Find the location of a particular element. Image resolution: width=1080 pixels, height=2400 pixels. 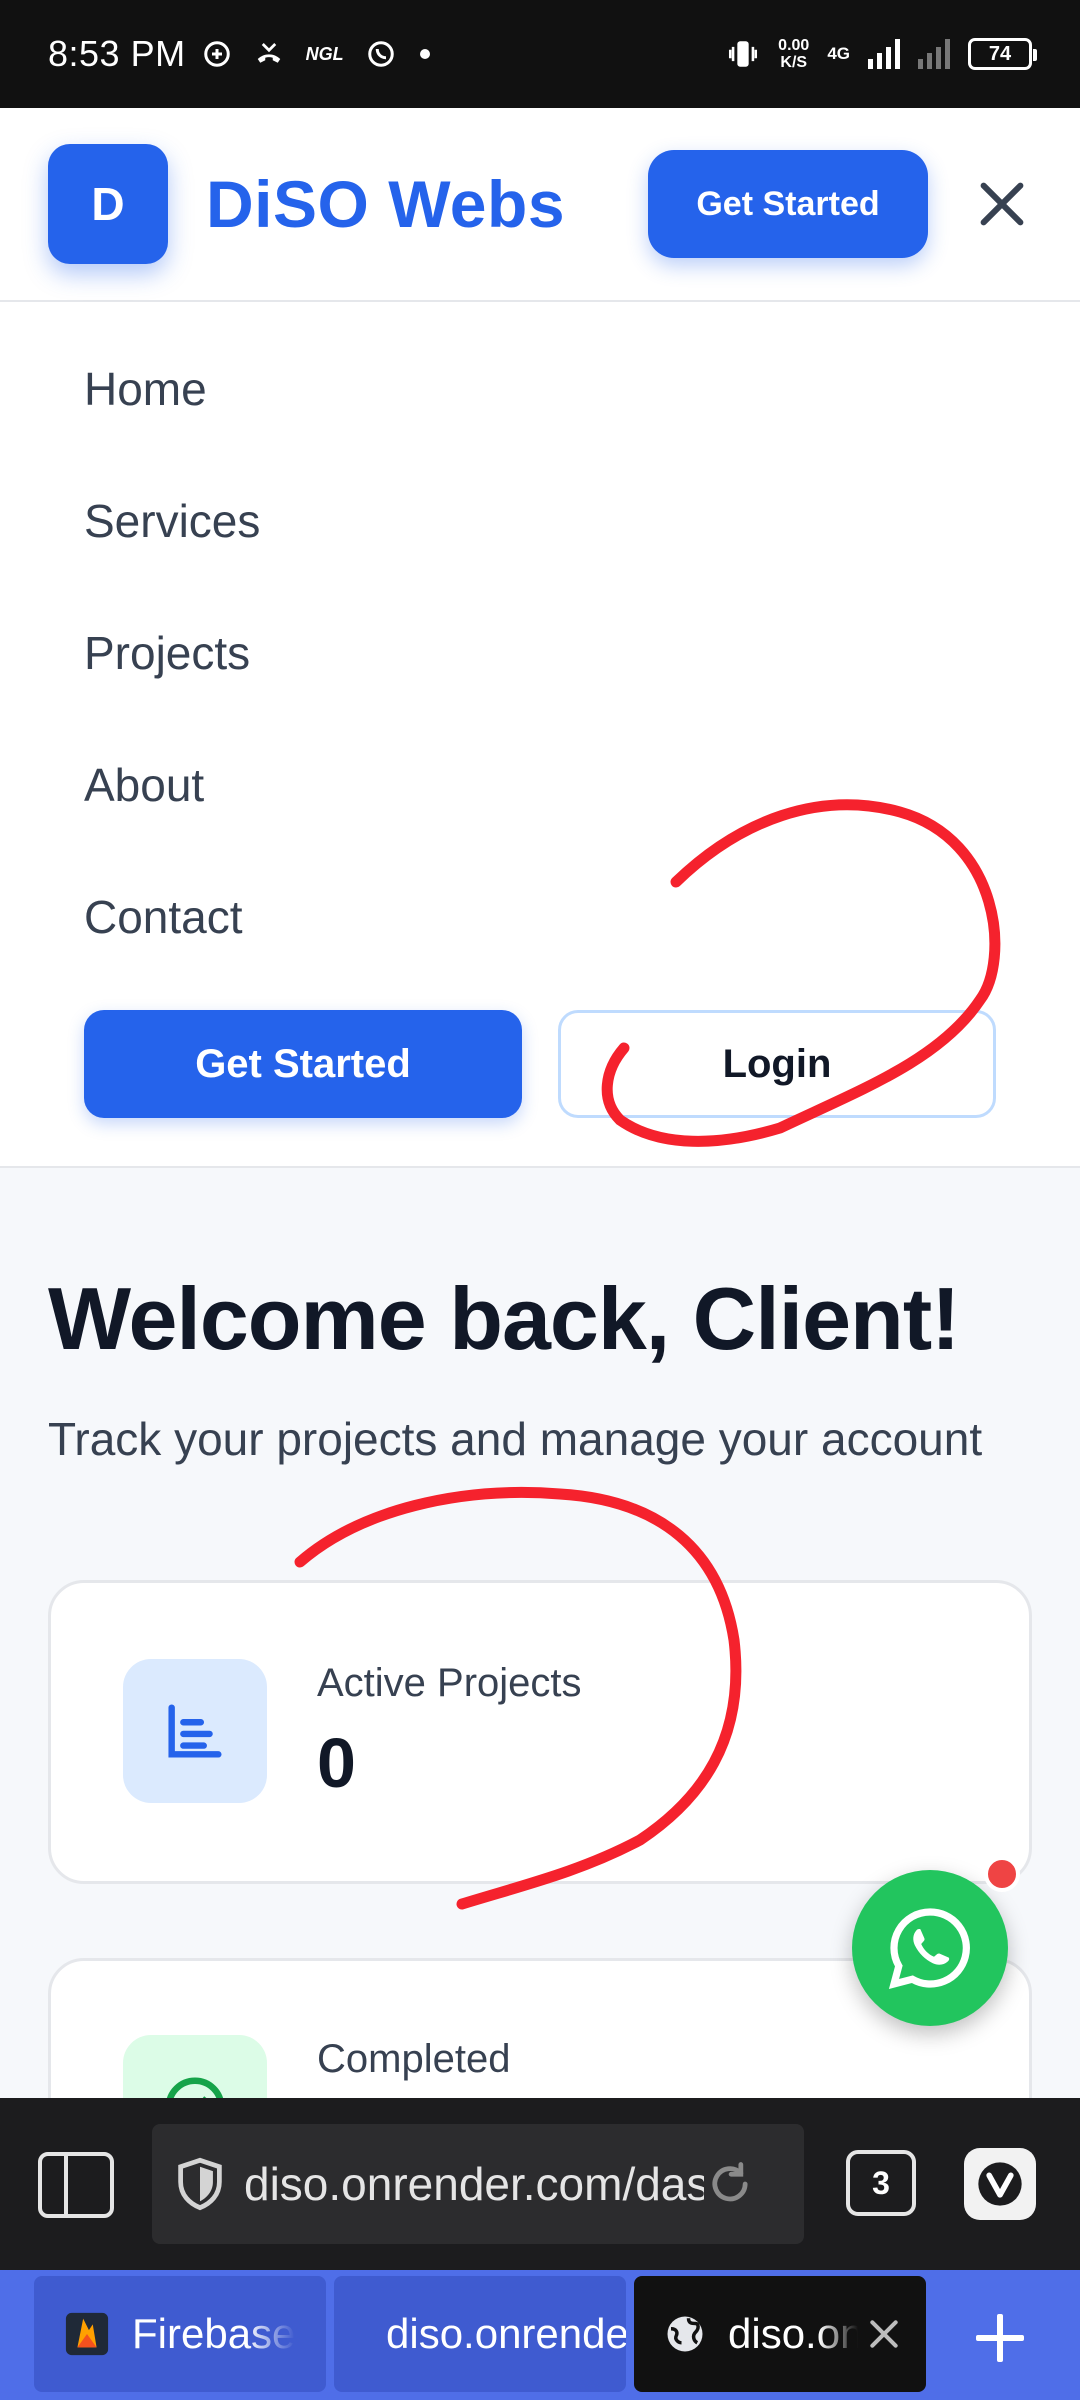

browser-toolbar: diso.onrender.com/dashboard 3 is located at coordinates (540, 2184).